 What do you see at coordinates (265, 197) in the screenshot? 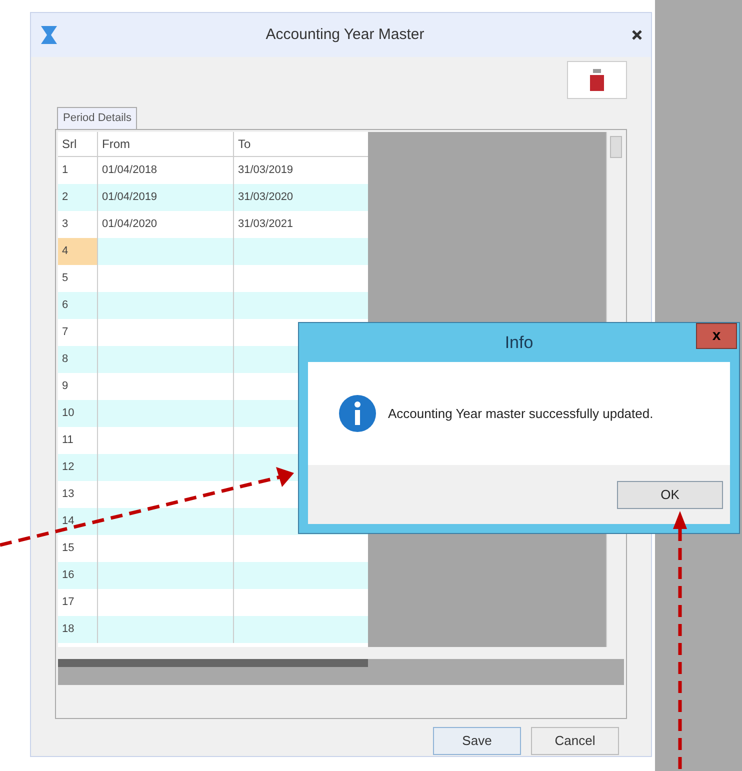
I see `table-cell-text: 31/03/2020` at bounding box center [265, 197].